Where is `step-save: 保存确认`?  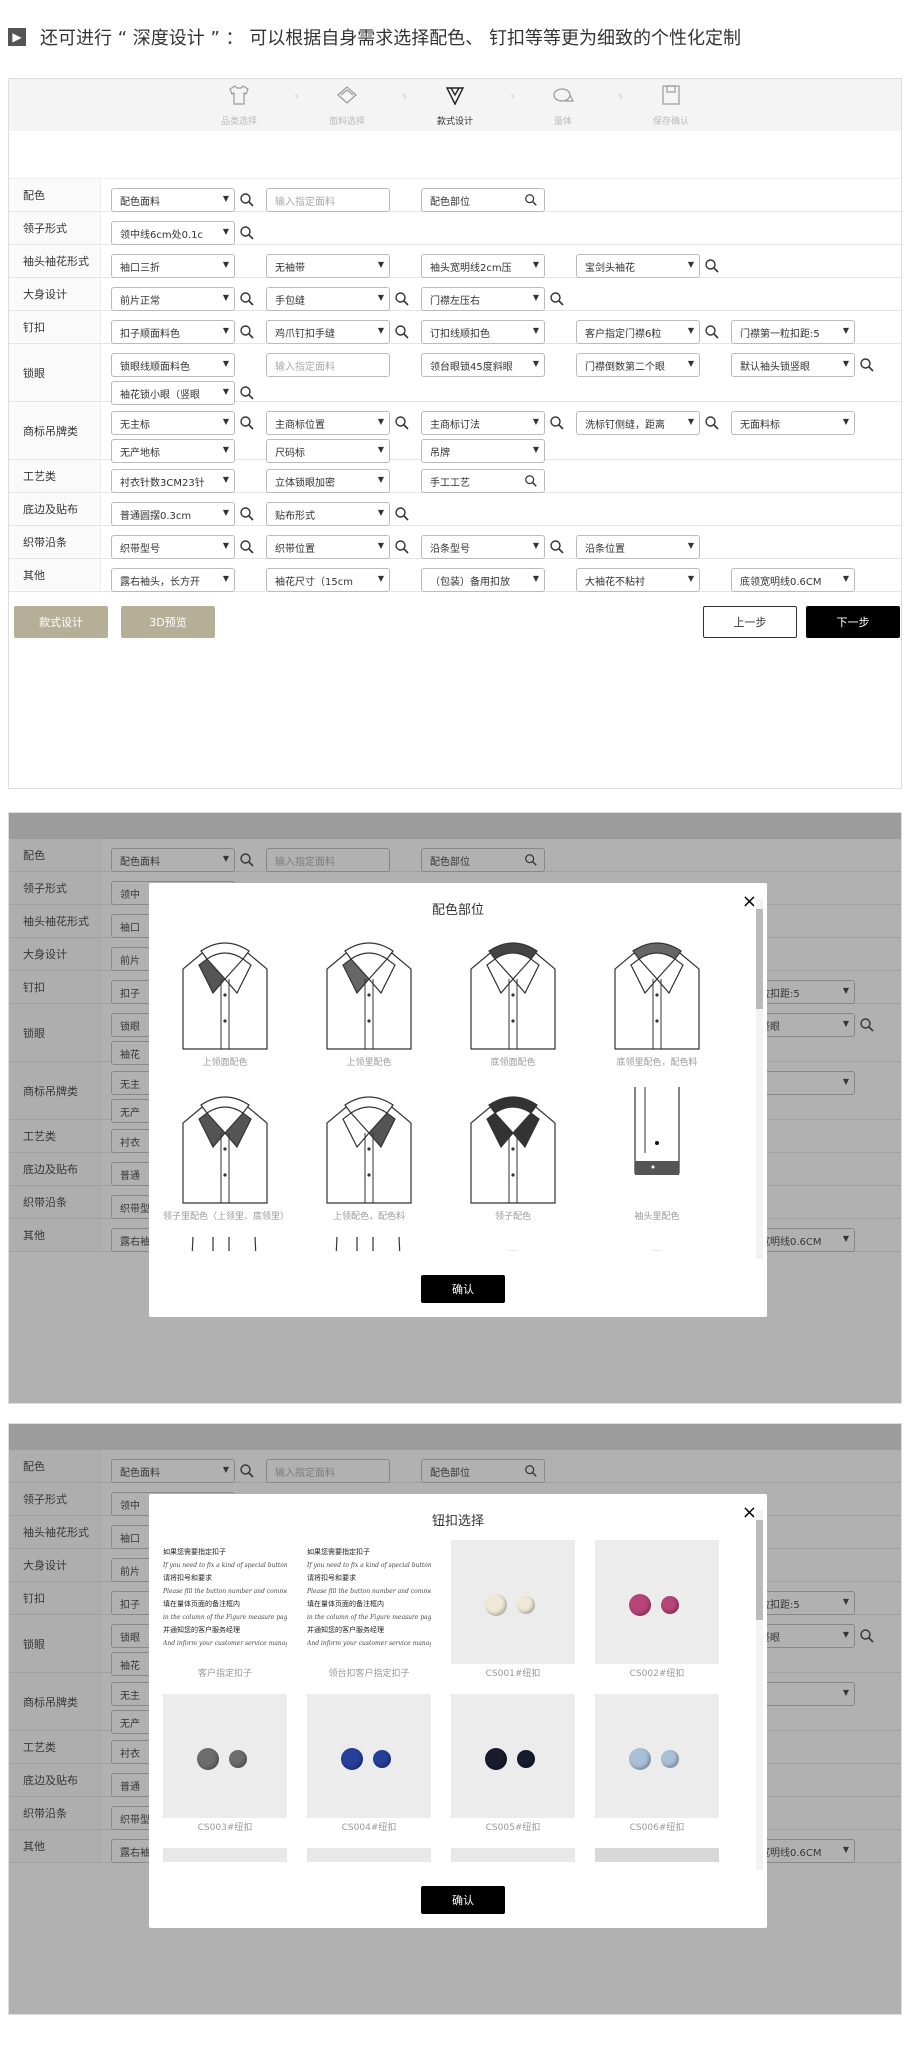
step-save: 保存确认 is located at coordinates (671, 107).